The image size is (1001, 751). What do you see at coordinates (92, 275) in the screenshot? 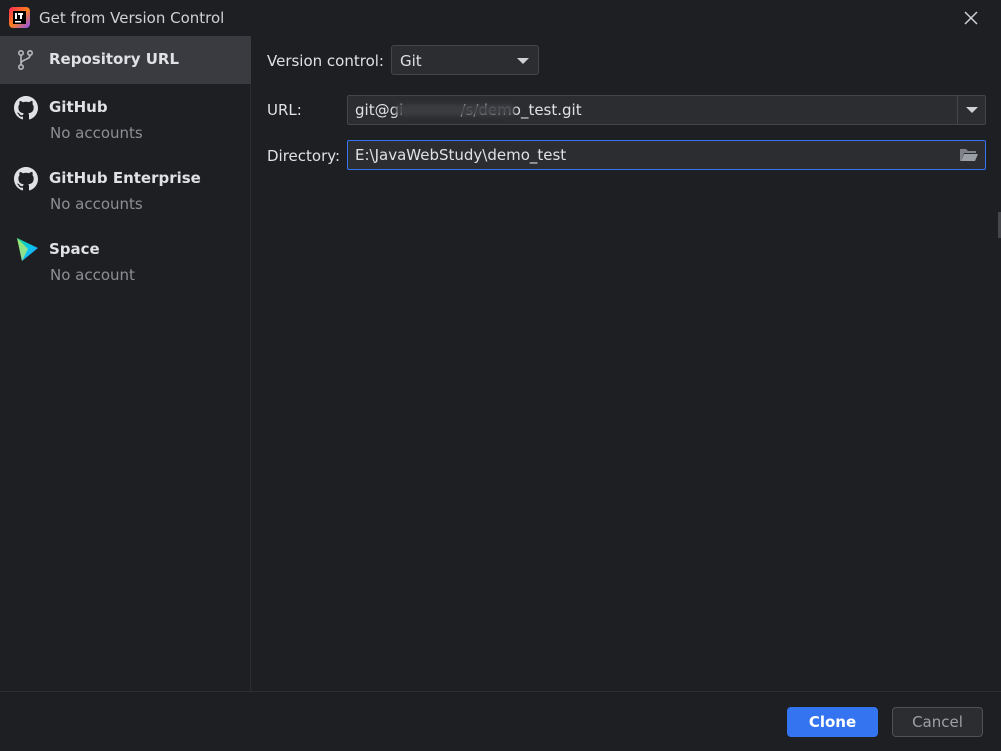
I see `sidebar-item-status: No account` at bounding box center [92, 275].